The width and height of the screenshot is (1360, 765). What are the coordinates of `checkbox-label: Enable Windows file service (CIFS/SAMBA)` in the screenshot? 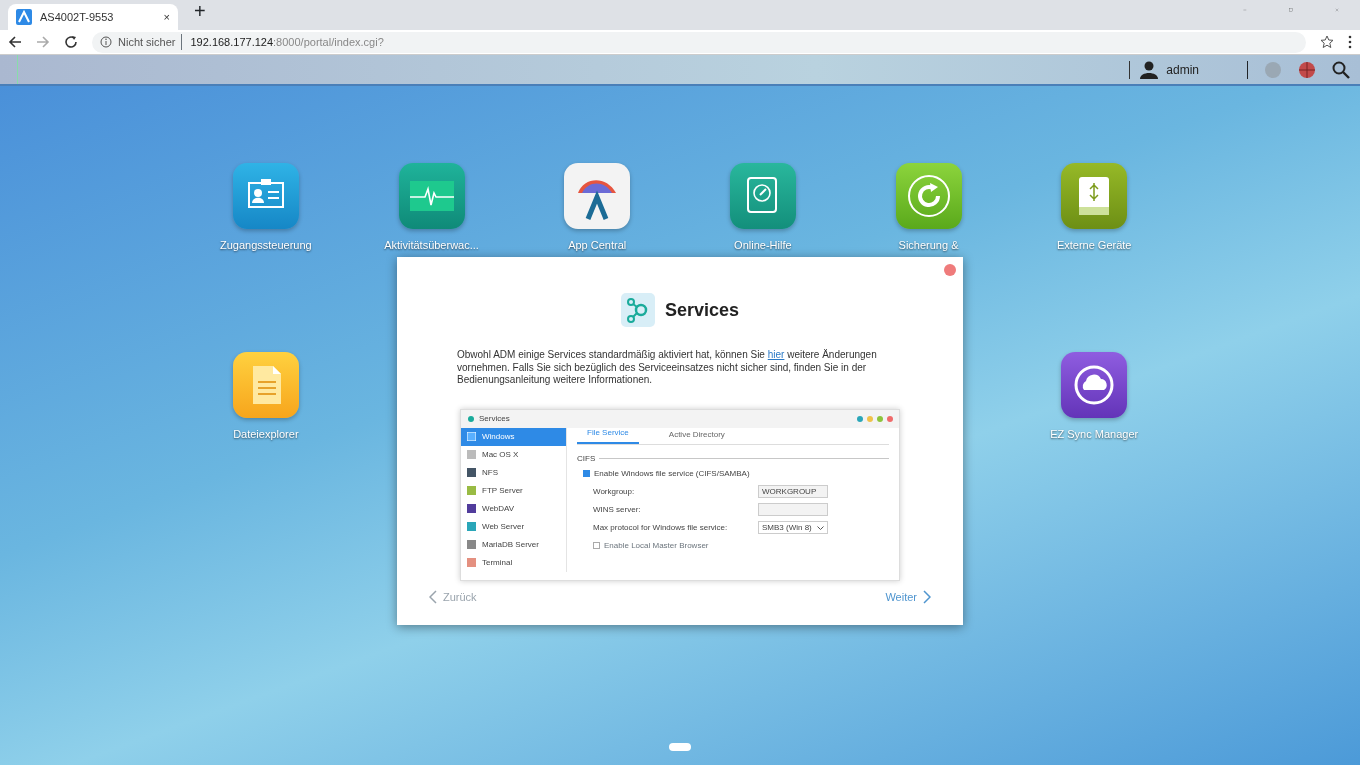 It's located at (672, 473).